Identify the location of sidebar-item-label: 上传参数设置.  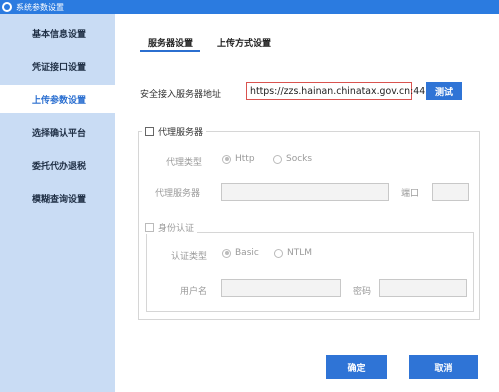
(59, 100).